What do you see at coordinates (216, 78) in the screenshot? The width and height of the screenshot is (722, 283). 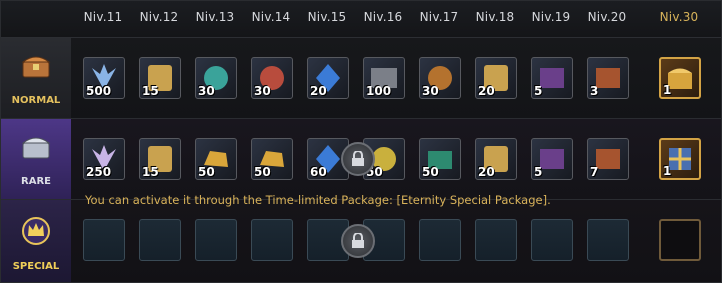 I see `reward-slot-normal-13: 30` at bounding box center [216, 78].